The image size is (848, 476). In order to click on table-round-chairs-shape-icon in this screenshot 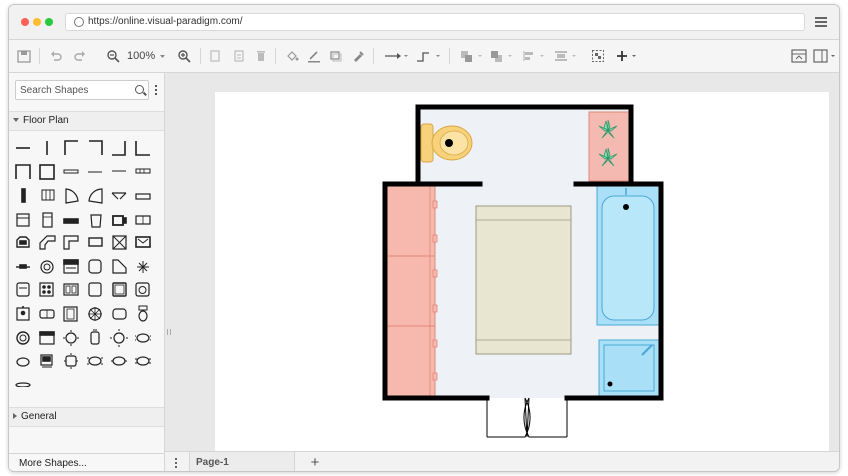, I will do `click(95, 314)`.